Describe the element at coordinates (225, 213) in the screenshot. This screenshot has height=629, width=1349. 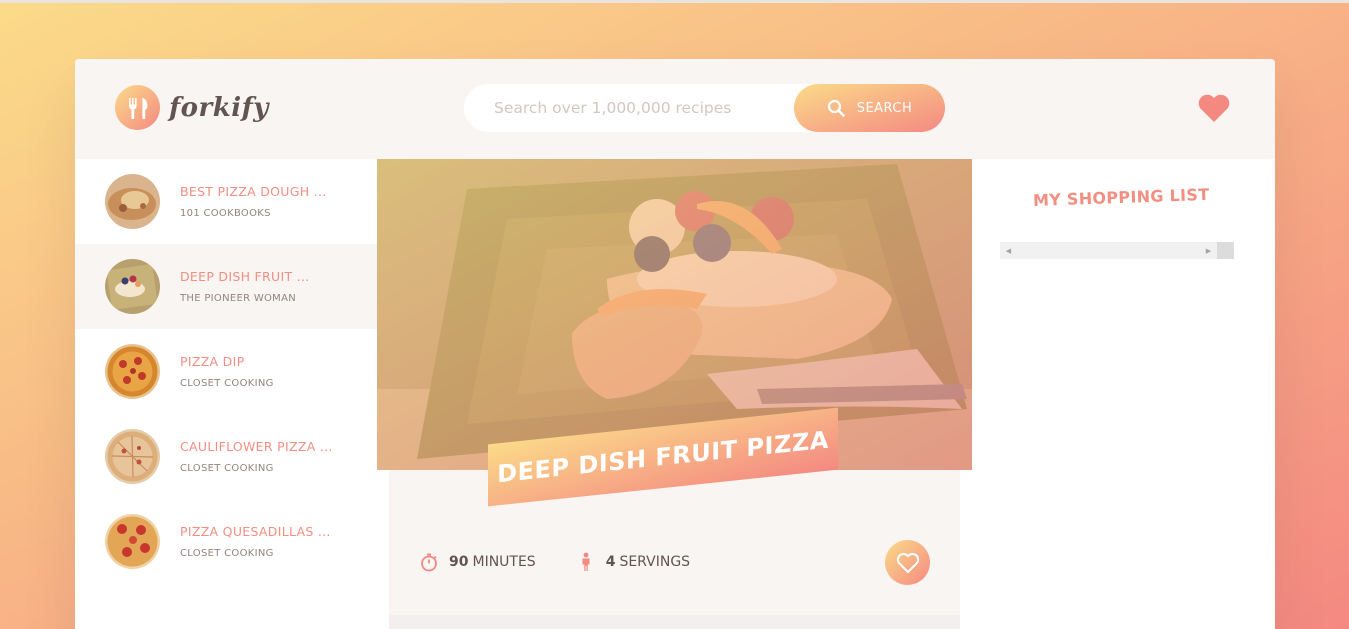
I see `result-author: 101 COOKBOOKS` at that location.